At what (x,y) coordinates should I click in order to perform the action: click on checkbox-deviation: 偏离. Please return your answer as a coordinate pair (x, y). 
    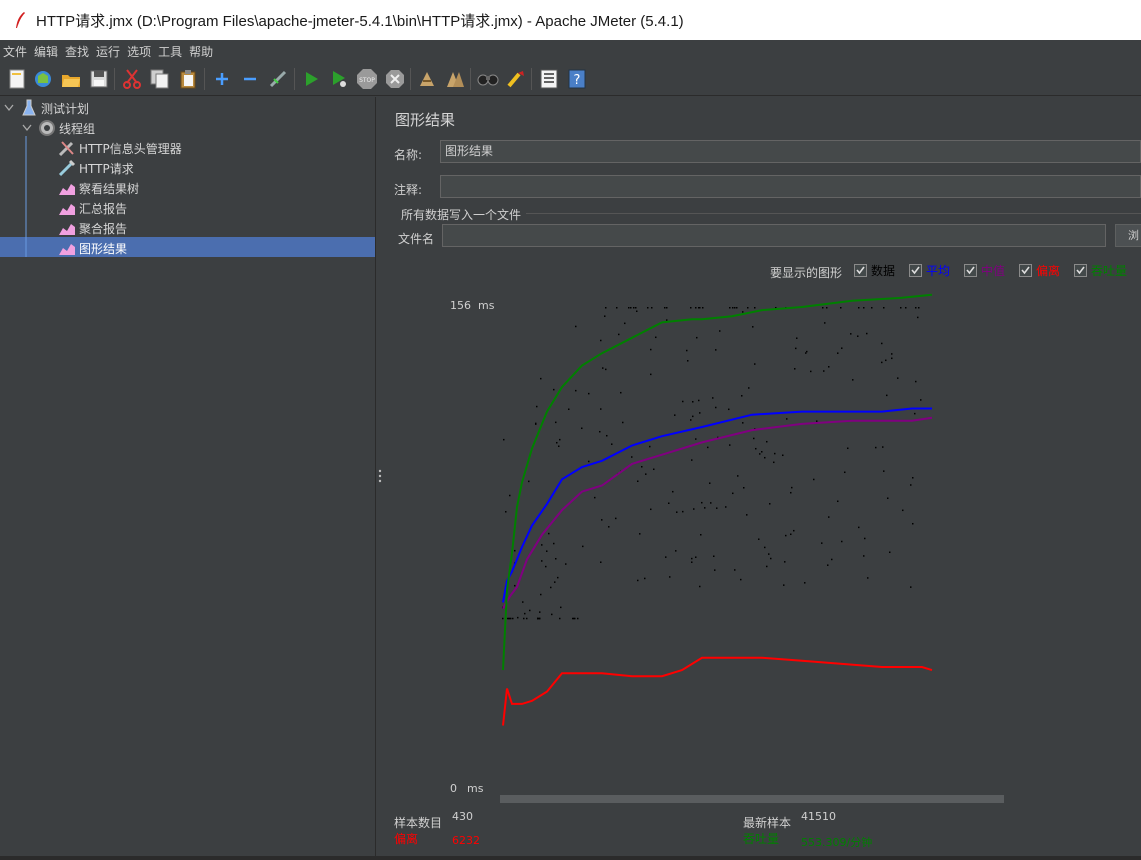
    Looking at the image, I should click on (1039, 270).